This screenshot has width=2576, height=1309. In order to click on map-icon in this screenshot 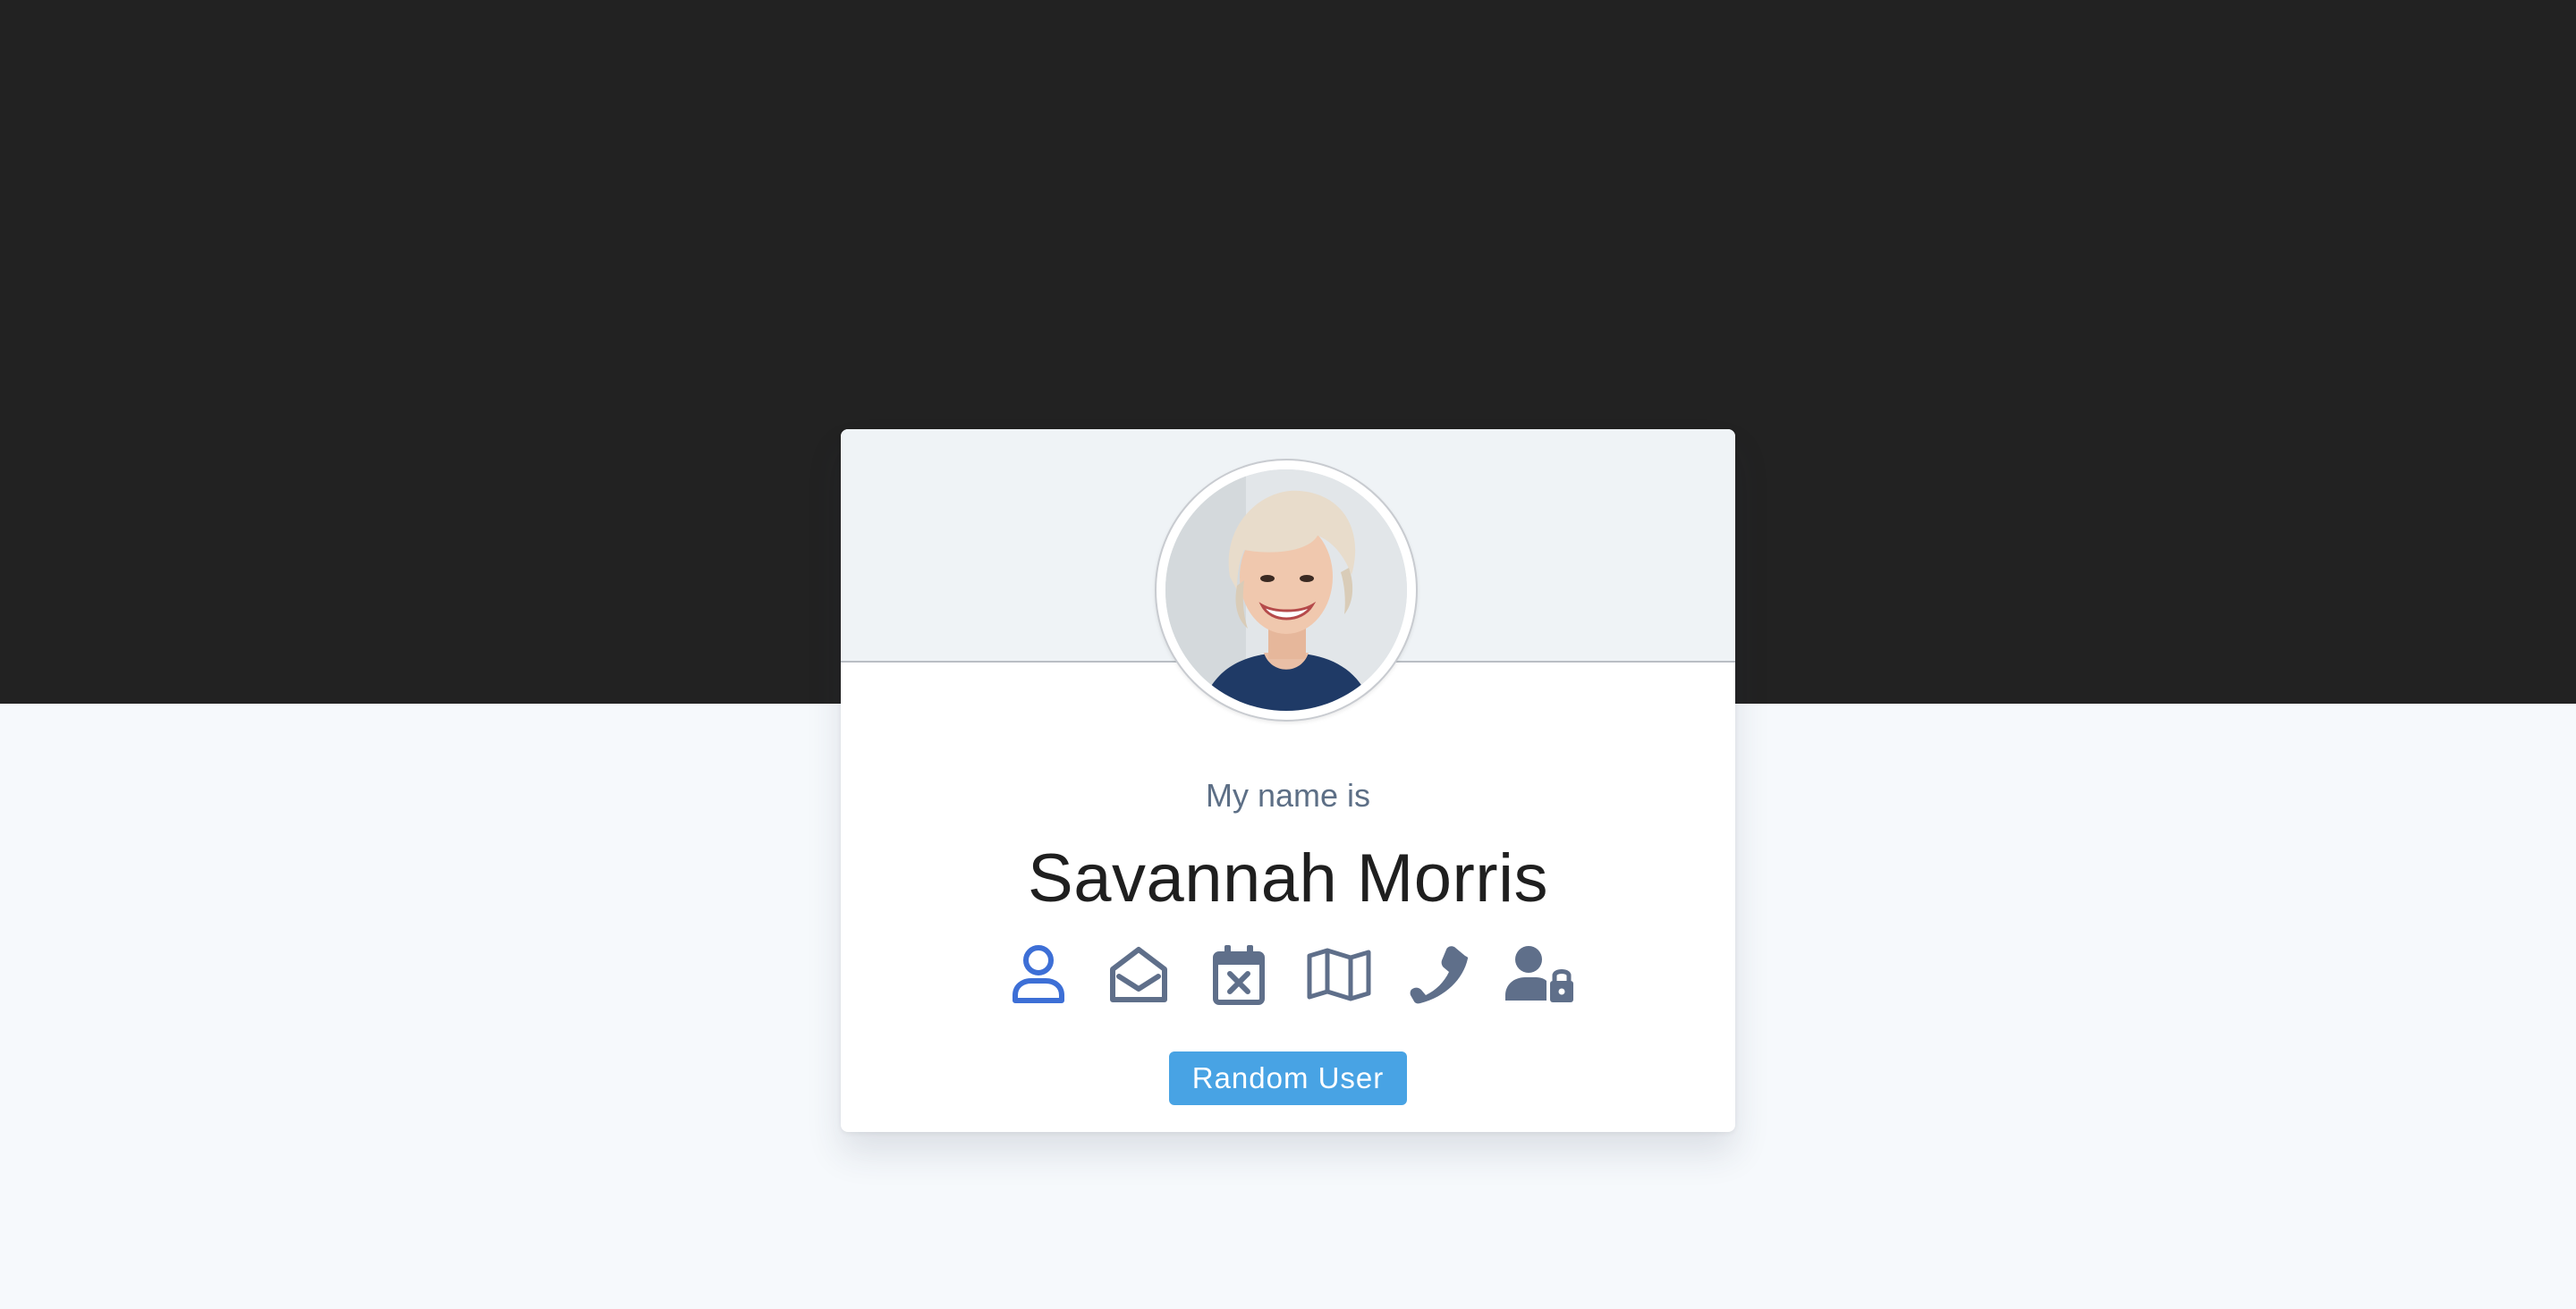, I will do `click(1339, 974)`.